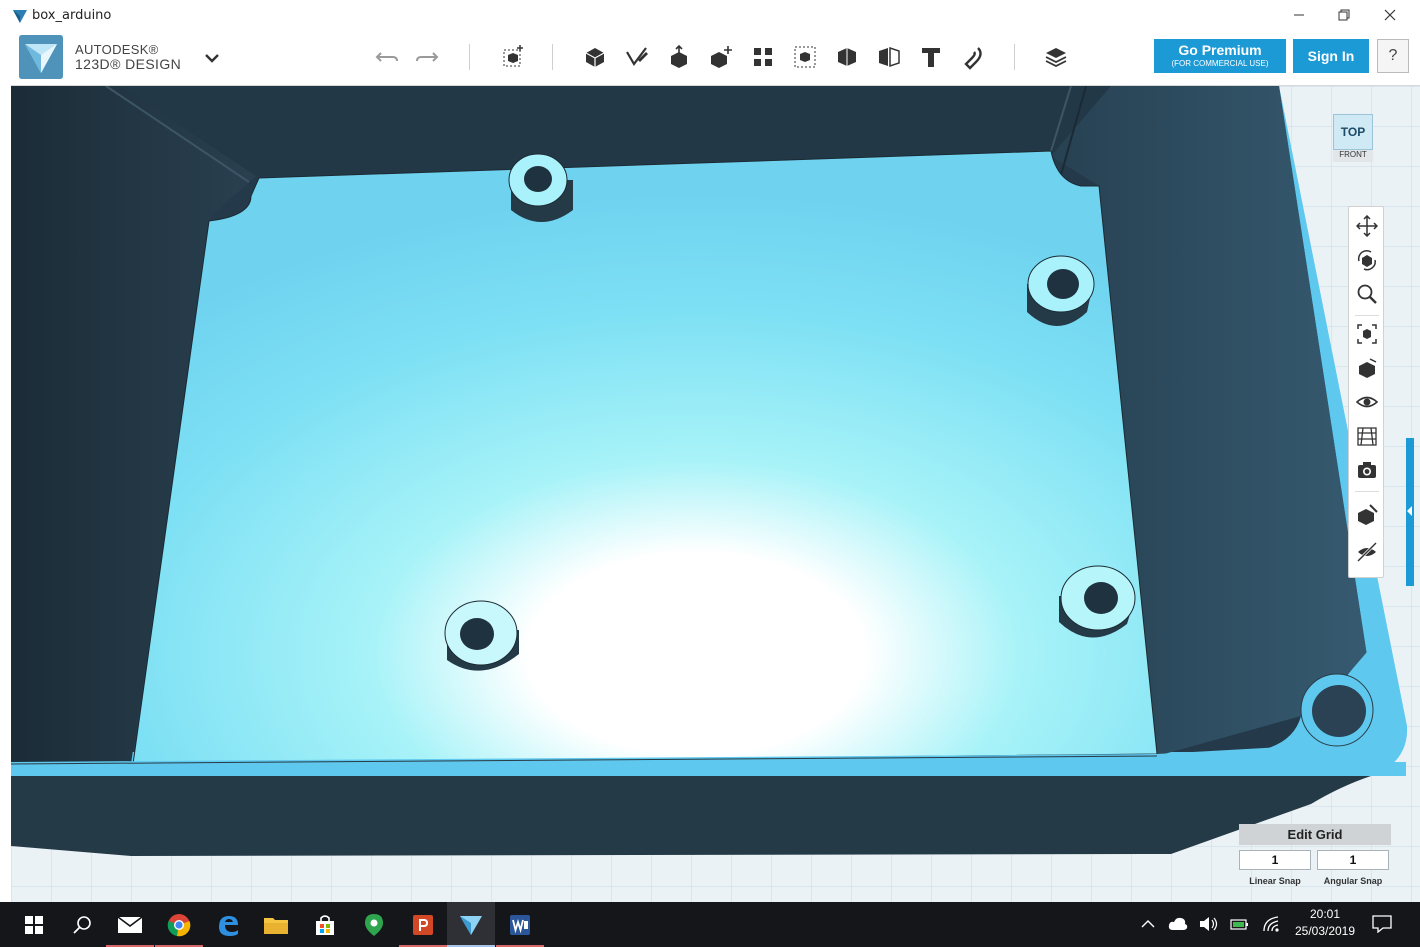 The height and width of the screenshot is (947, 1420). I want to click on app-logo-icon, so click(20, 16).